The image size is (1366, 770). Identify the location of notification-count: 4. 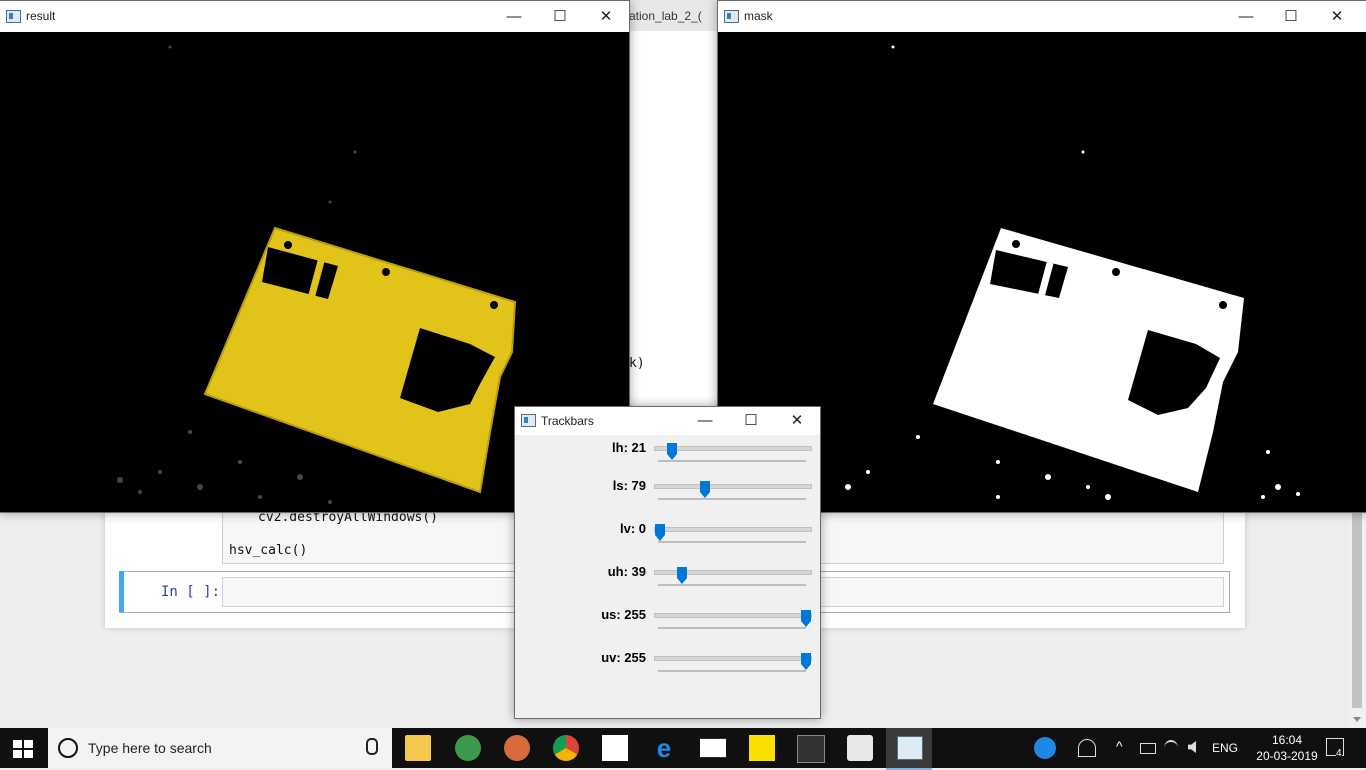
(1339, 753).